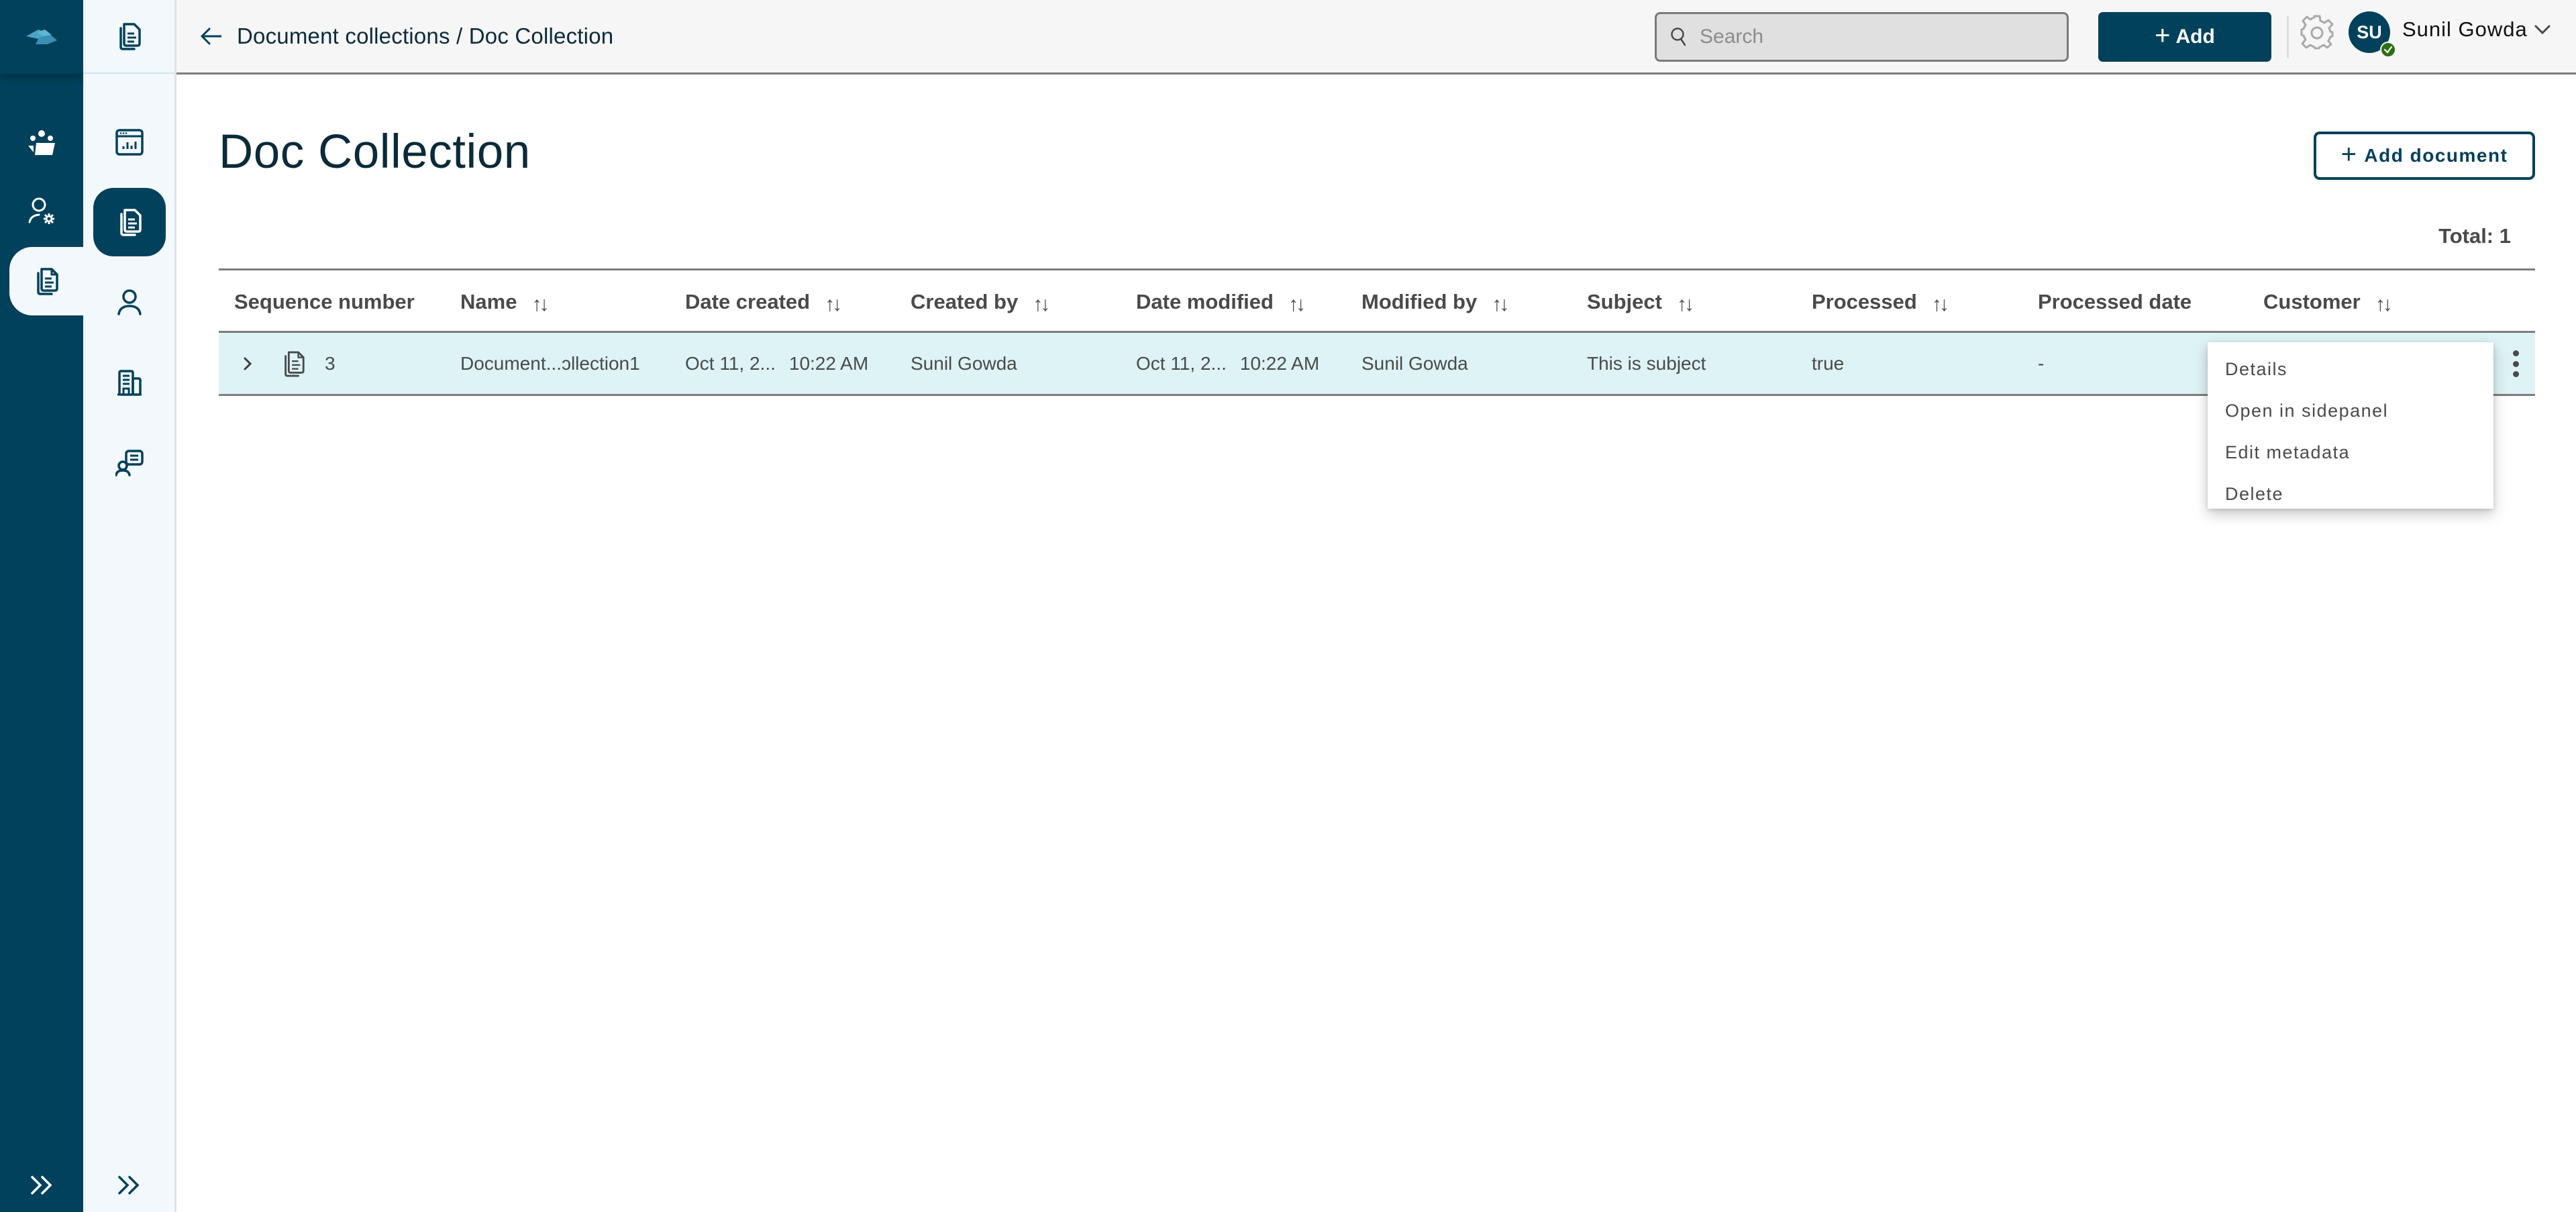 The width and height of the screenshot is (2576, 1212). What do you see at coordinates (1646, 363) in the screenshot?
I see `cell-subject: This is subject` at bounding box center [1646, 363].